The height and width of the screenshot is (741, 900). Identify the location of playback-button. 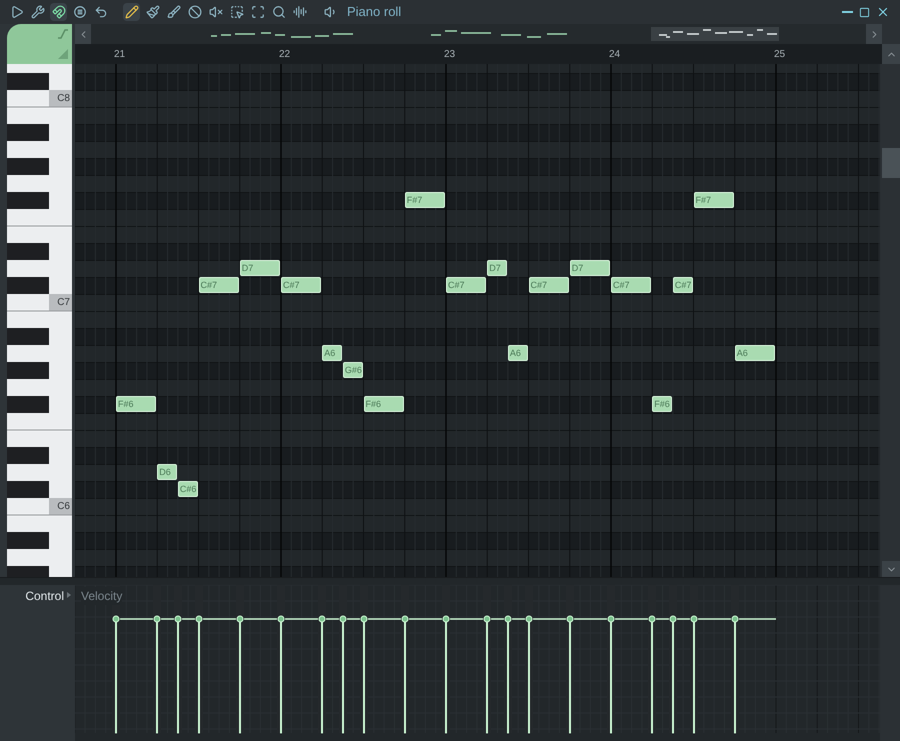
(299, 12).